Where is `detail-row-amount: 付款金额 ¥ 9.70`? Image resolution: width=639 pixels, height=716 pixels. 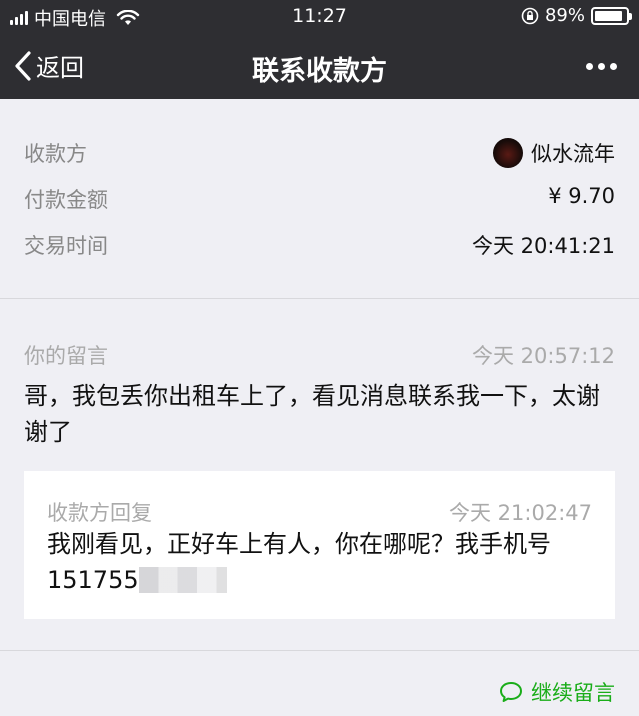 detail-row-amount: 付款金额 ¥ 9.70 is located at coordinates (319, 197).